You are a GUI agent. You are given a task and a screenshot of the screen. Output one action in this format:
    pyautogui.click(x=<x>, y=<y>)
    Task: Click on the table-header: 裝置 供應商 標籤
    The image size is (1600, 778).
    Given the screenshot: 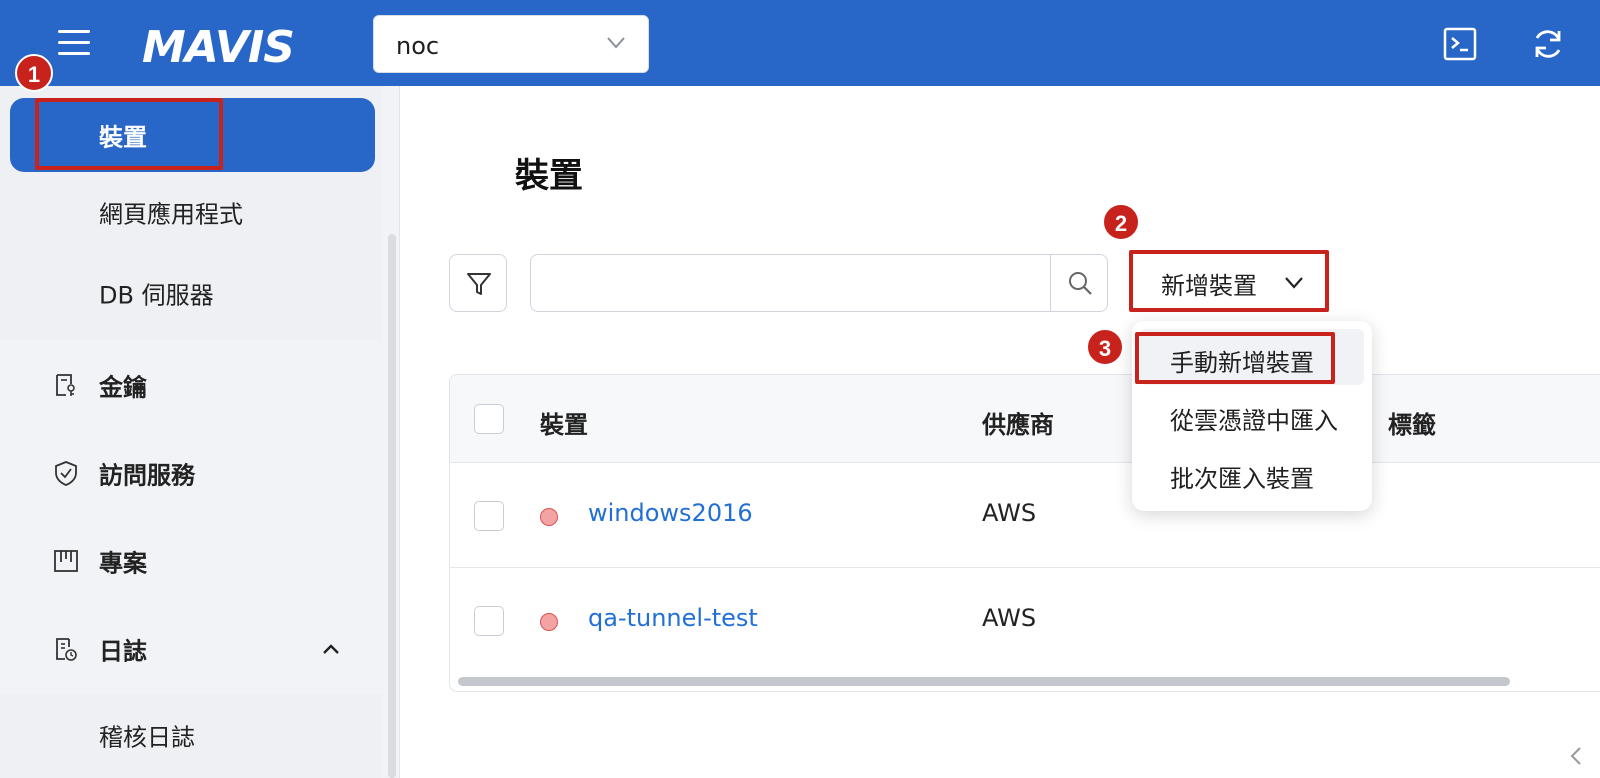 What is the action you would take?
    pyautogui.click(x=1025, y=419)
    